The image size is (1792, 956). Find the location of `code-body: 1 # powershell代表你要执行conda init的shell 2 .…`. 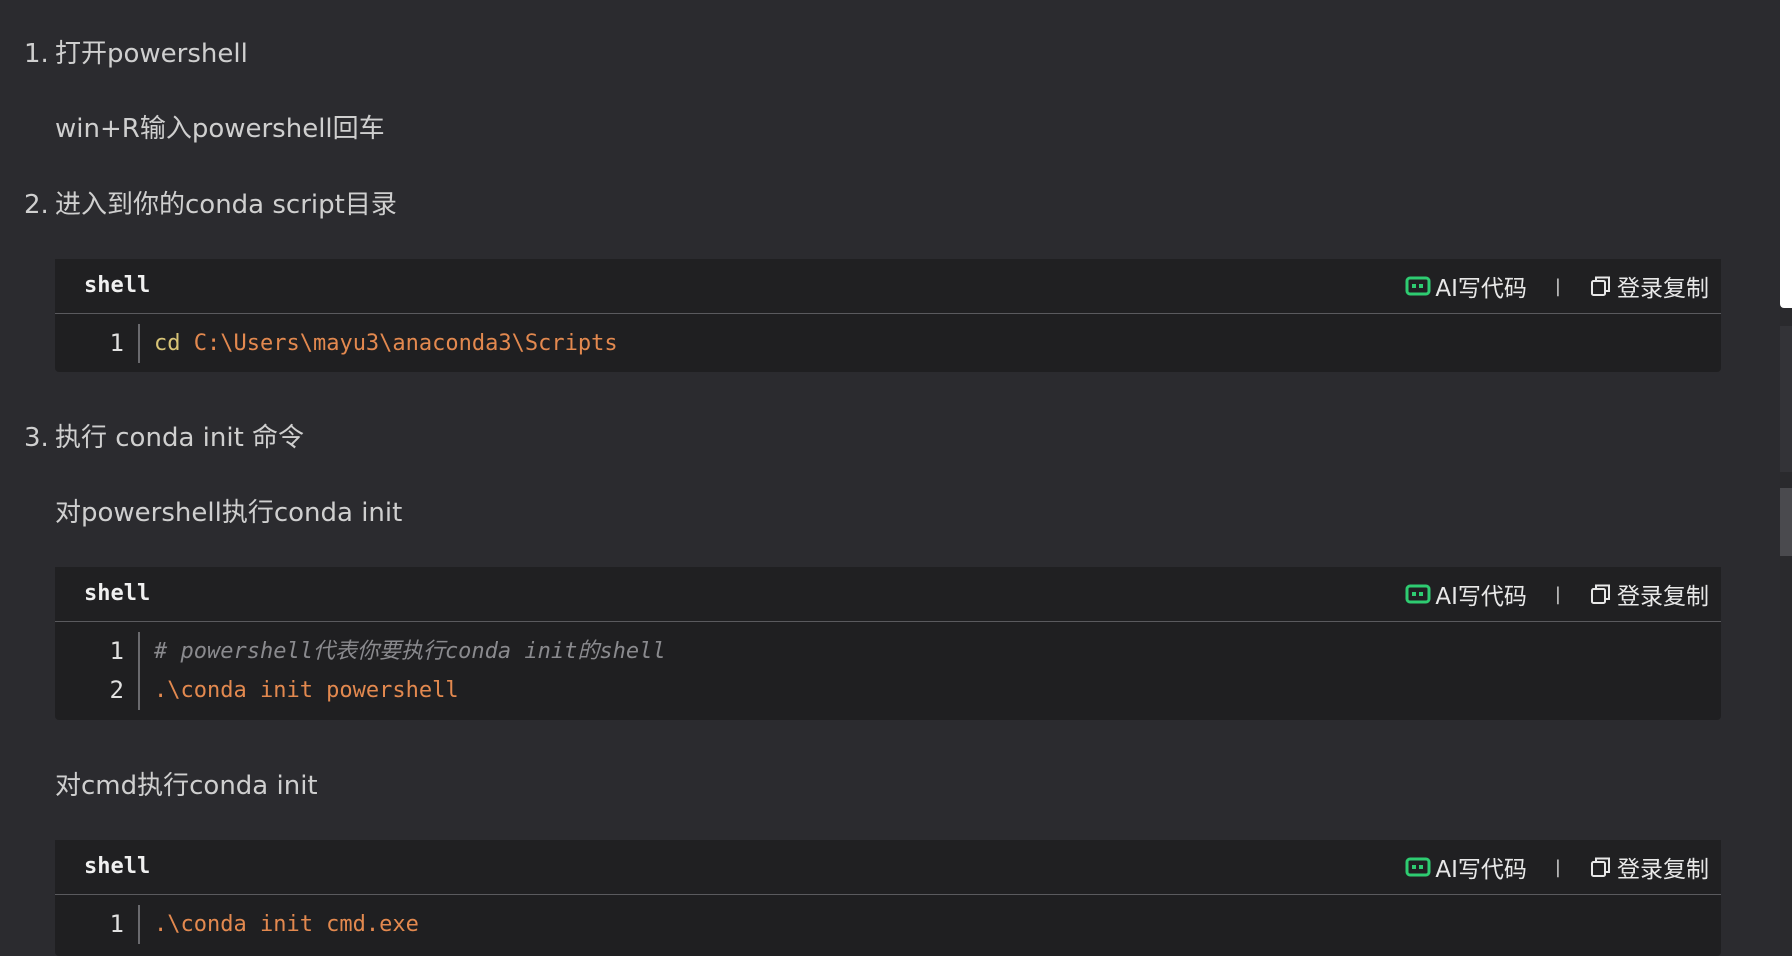

code-body: 1 # powershell代表你要执行conda init的shell 2 .… is located at coordinates (888, 672).